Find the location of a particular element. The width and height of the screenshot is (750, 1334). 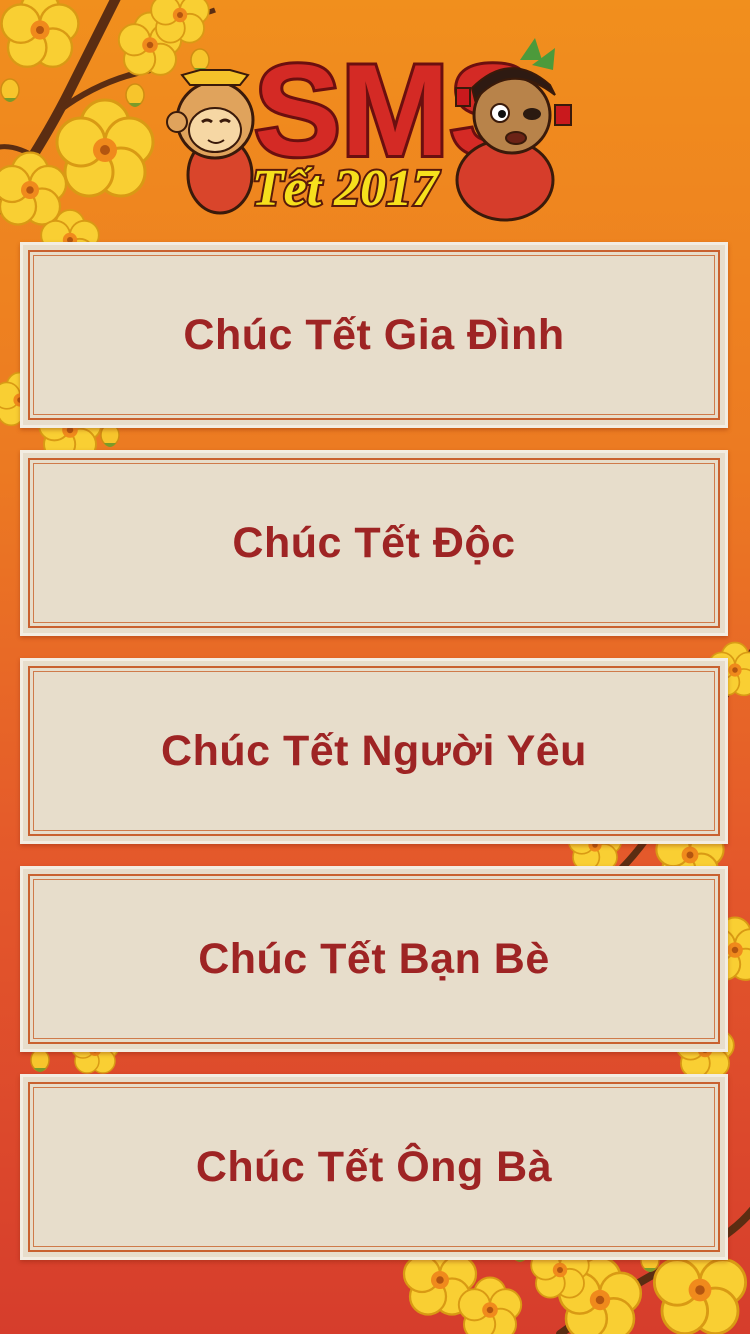

menu-label: Chúc Tết Bạn Bè is located at coordinates (374, 958).